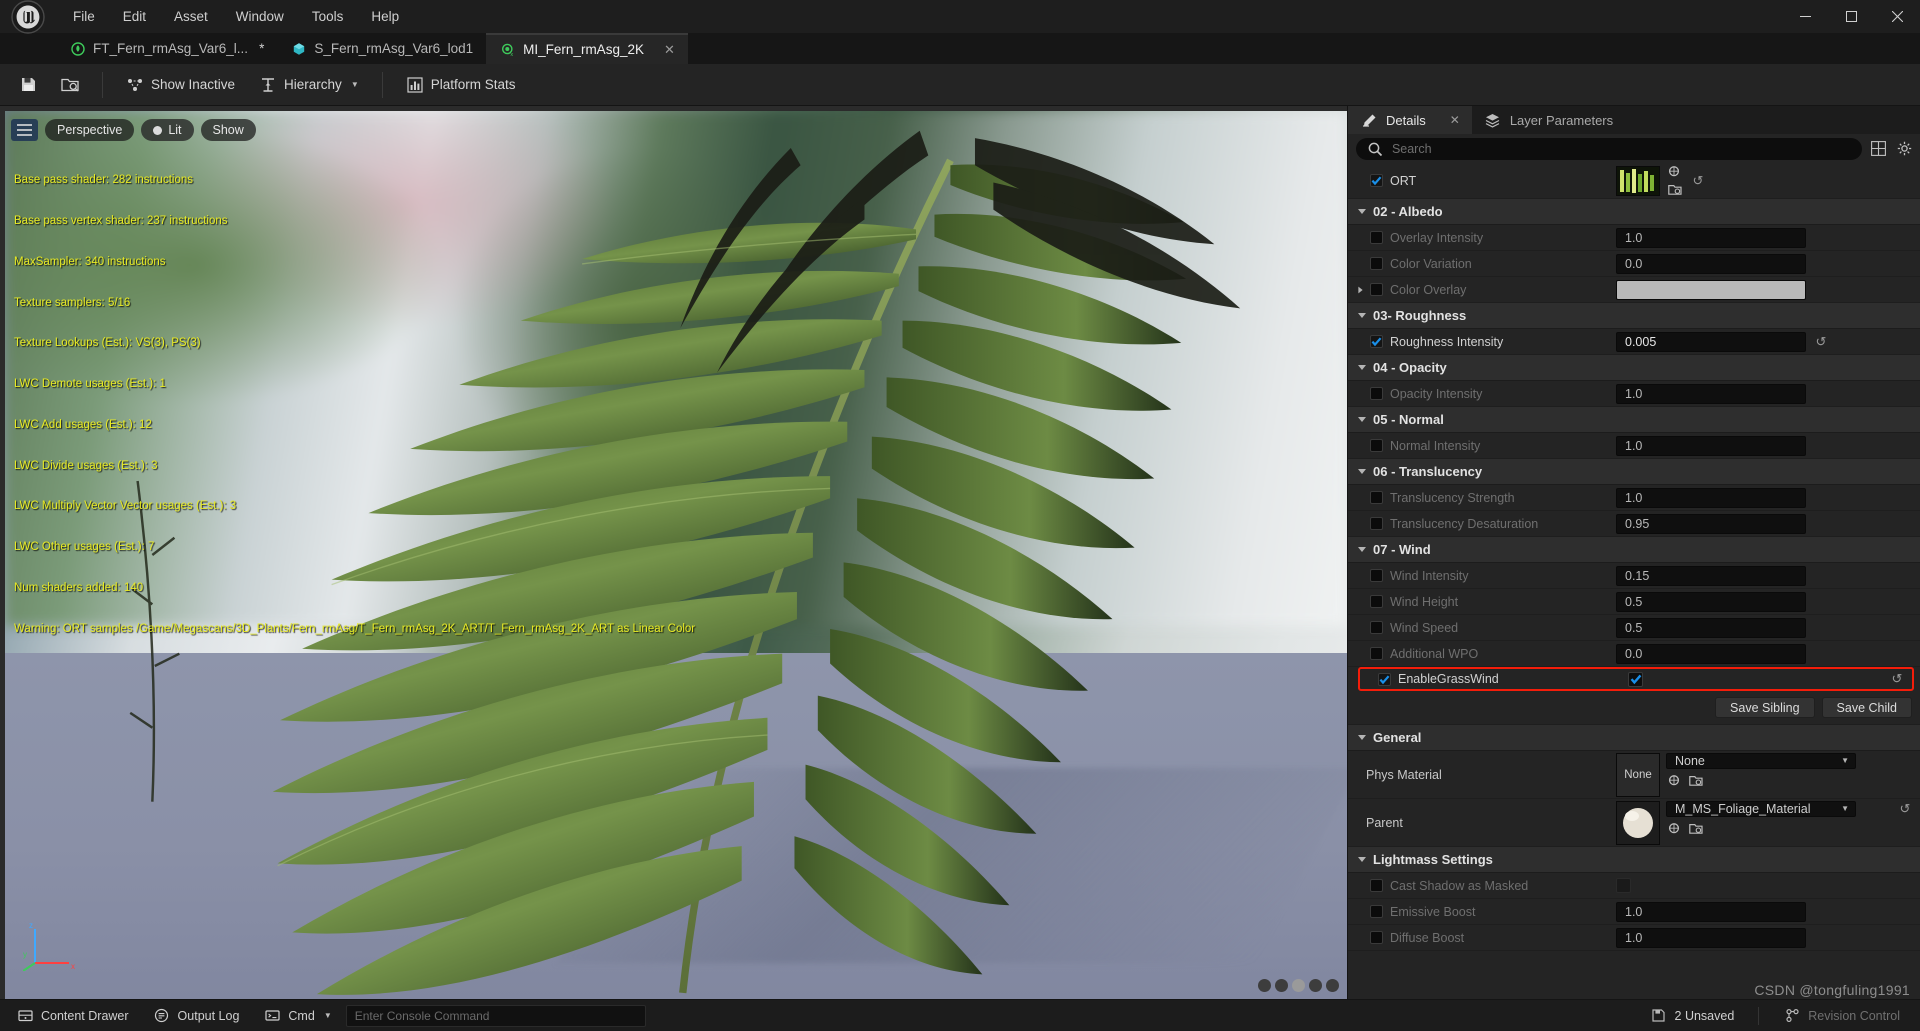 This screenshot has height=1031, width=1920. What do you see at coordinates (1634, 886) in the screenshot?
I see `property-row-cast-shadow-as-masked: Cast Shadow as Masked` at bounding box center [1634, 886].